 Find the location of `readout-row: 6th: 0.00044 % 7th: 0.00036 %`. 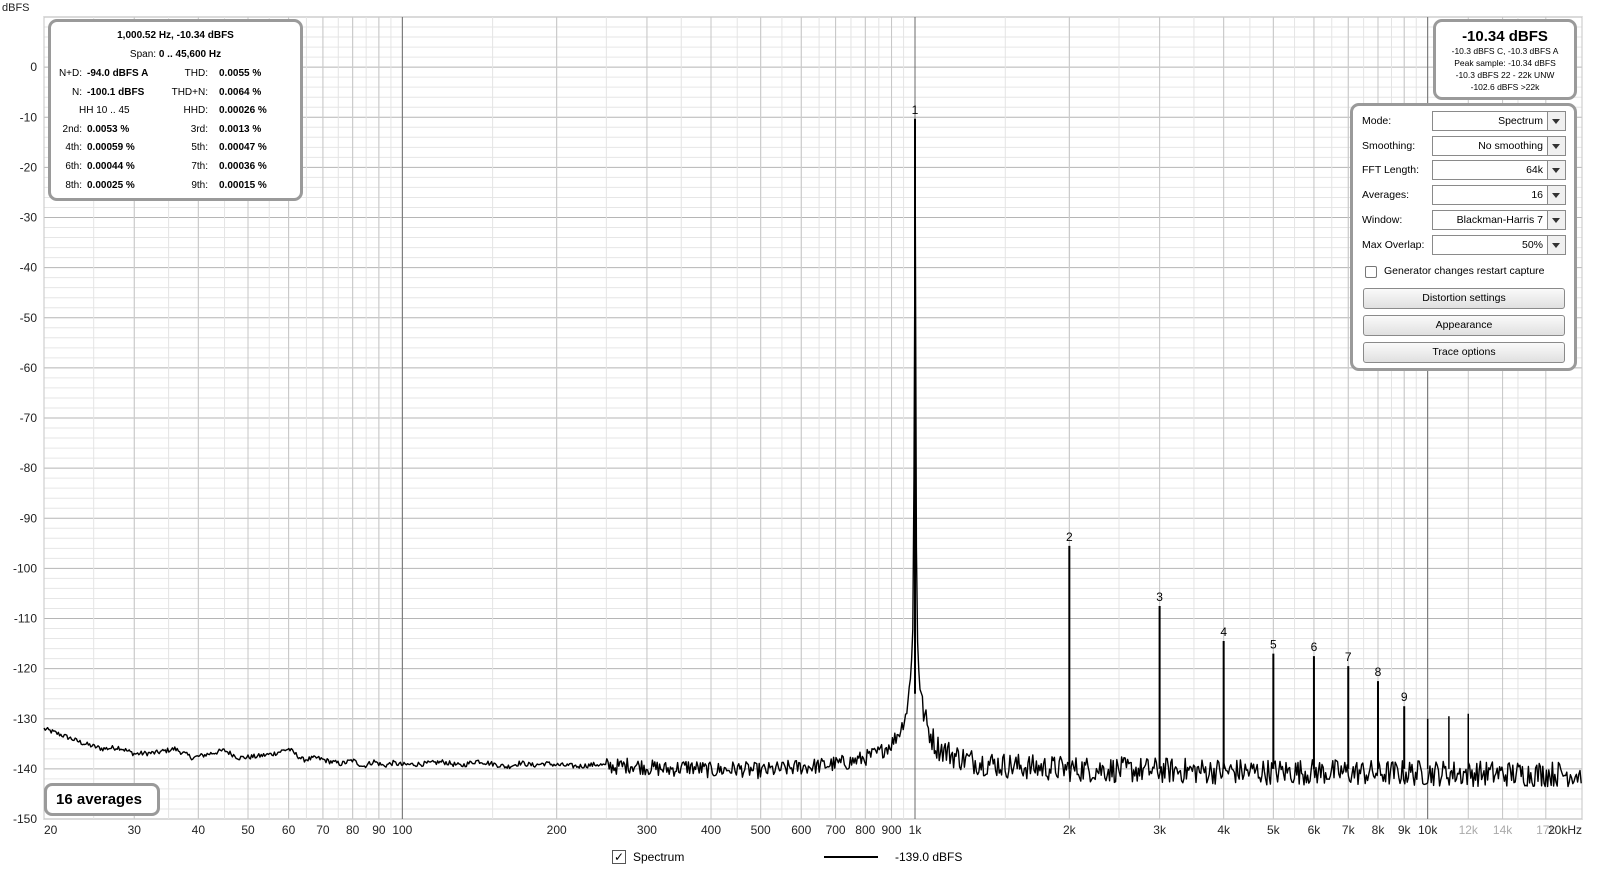

readout-row: 6th: 0.00044 % 7th: 0.00036 % is located at coordinates (175, 167).